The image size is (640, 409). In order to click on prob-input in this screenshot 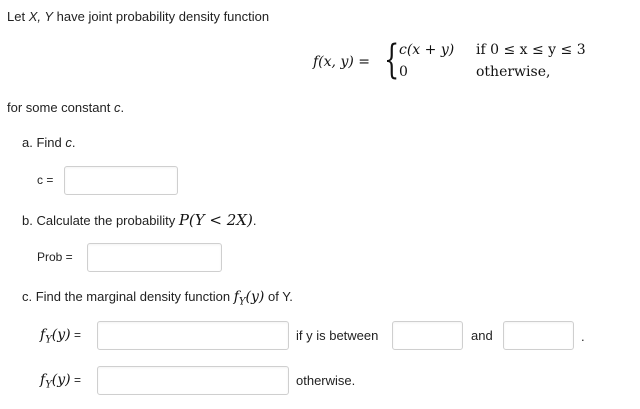, I will do `click(154, 257)`.